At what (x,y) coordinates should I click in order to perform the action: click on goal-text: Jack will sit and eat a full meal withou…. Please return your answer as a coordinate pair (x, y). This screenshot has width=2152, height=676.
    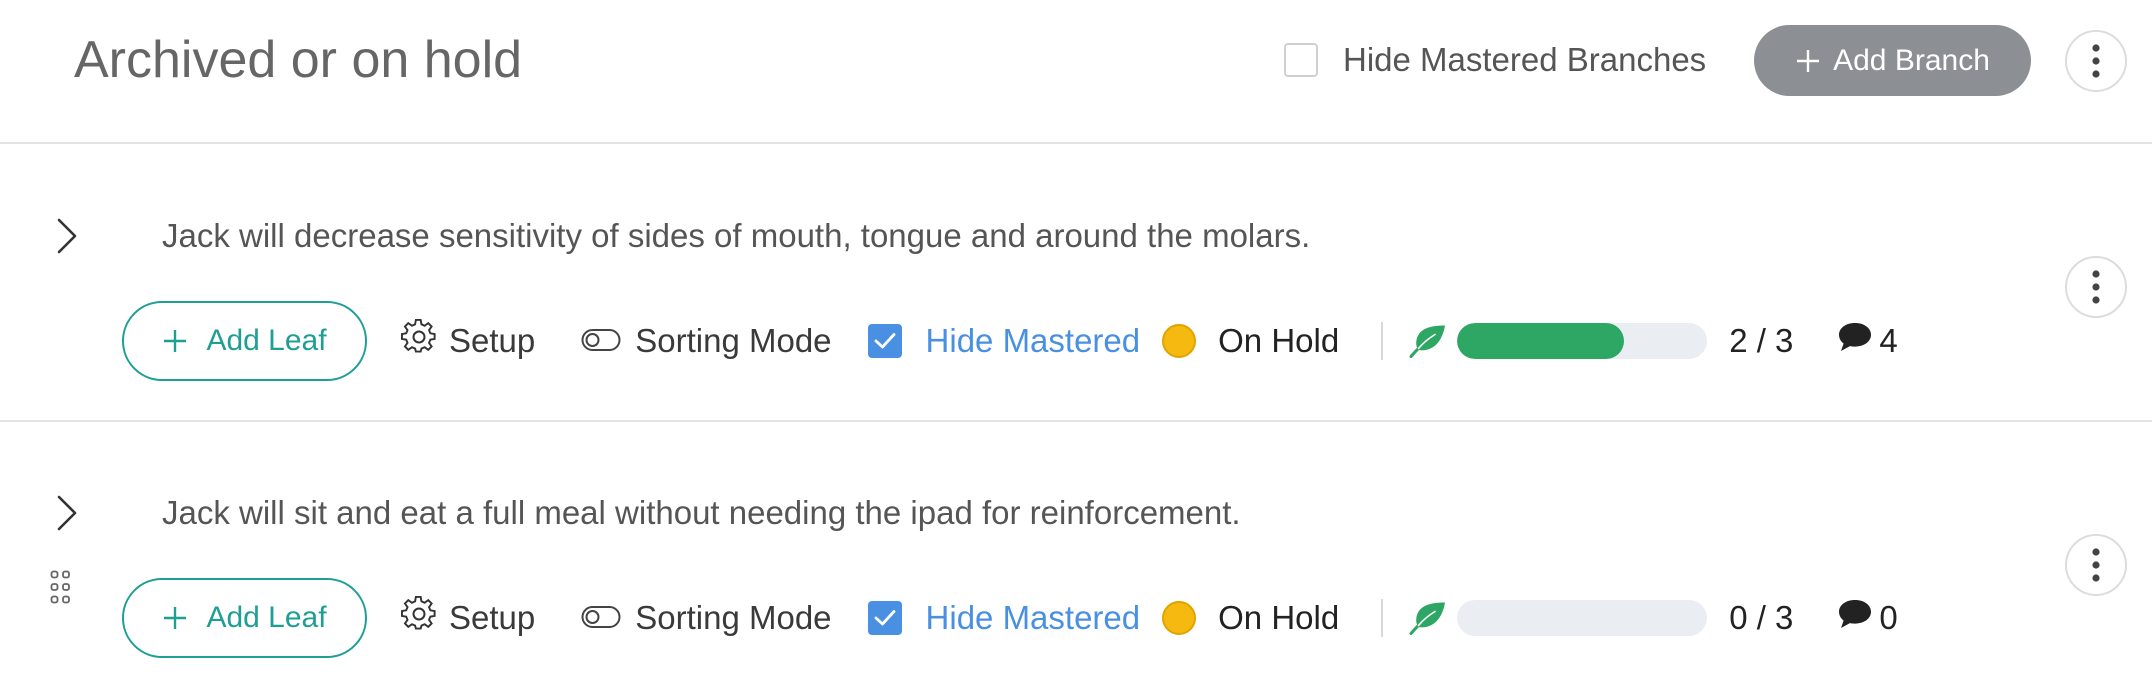
    Looking at the image, I should click on (701, 513).